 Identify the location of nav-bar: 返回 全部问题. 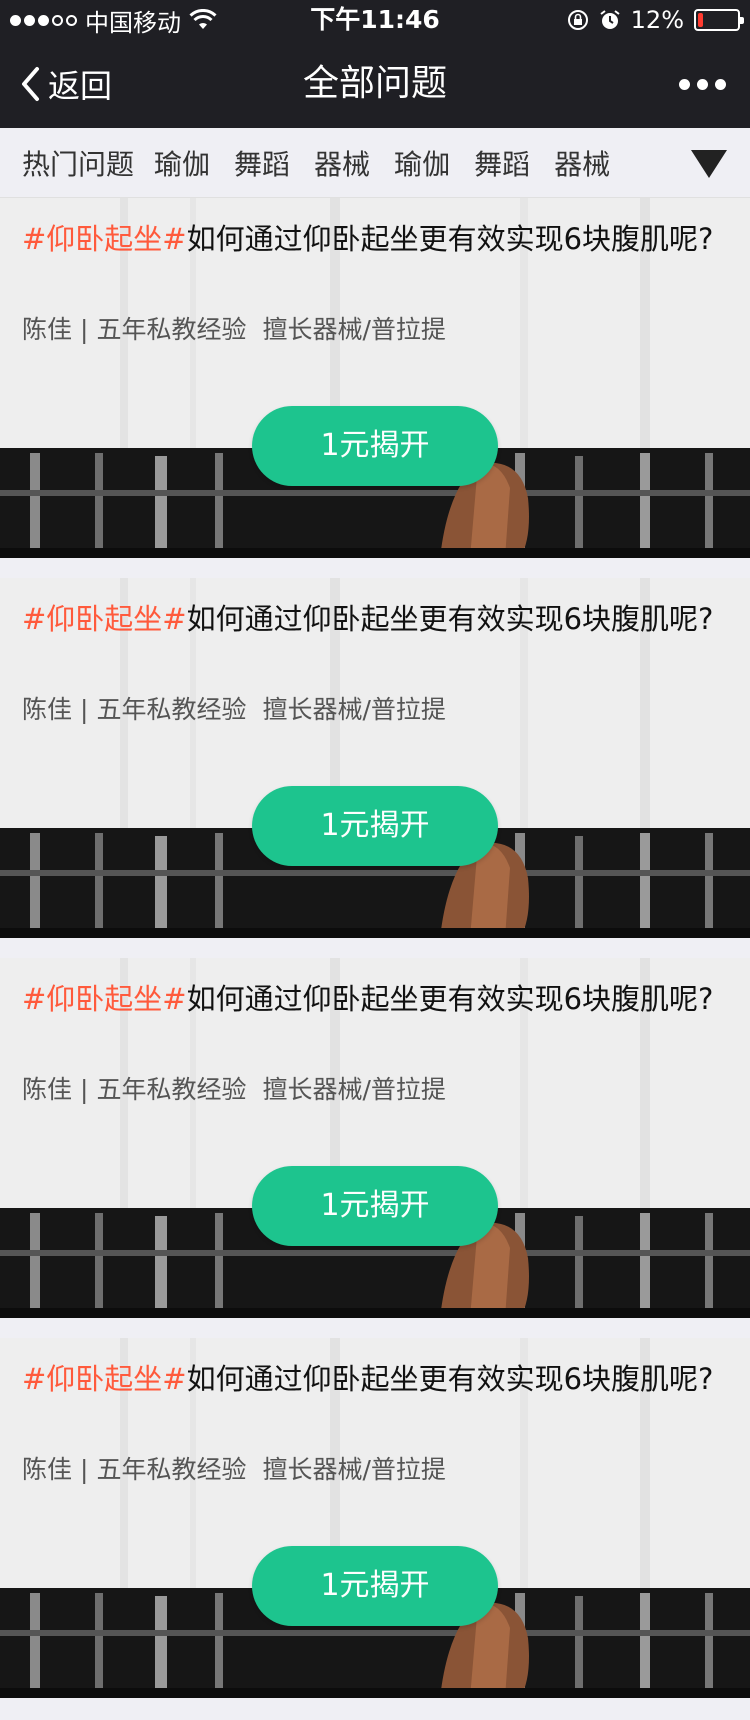
(375, 84).